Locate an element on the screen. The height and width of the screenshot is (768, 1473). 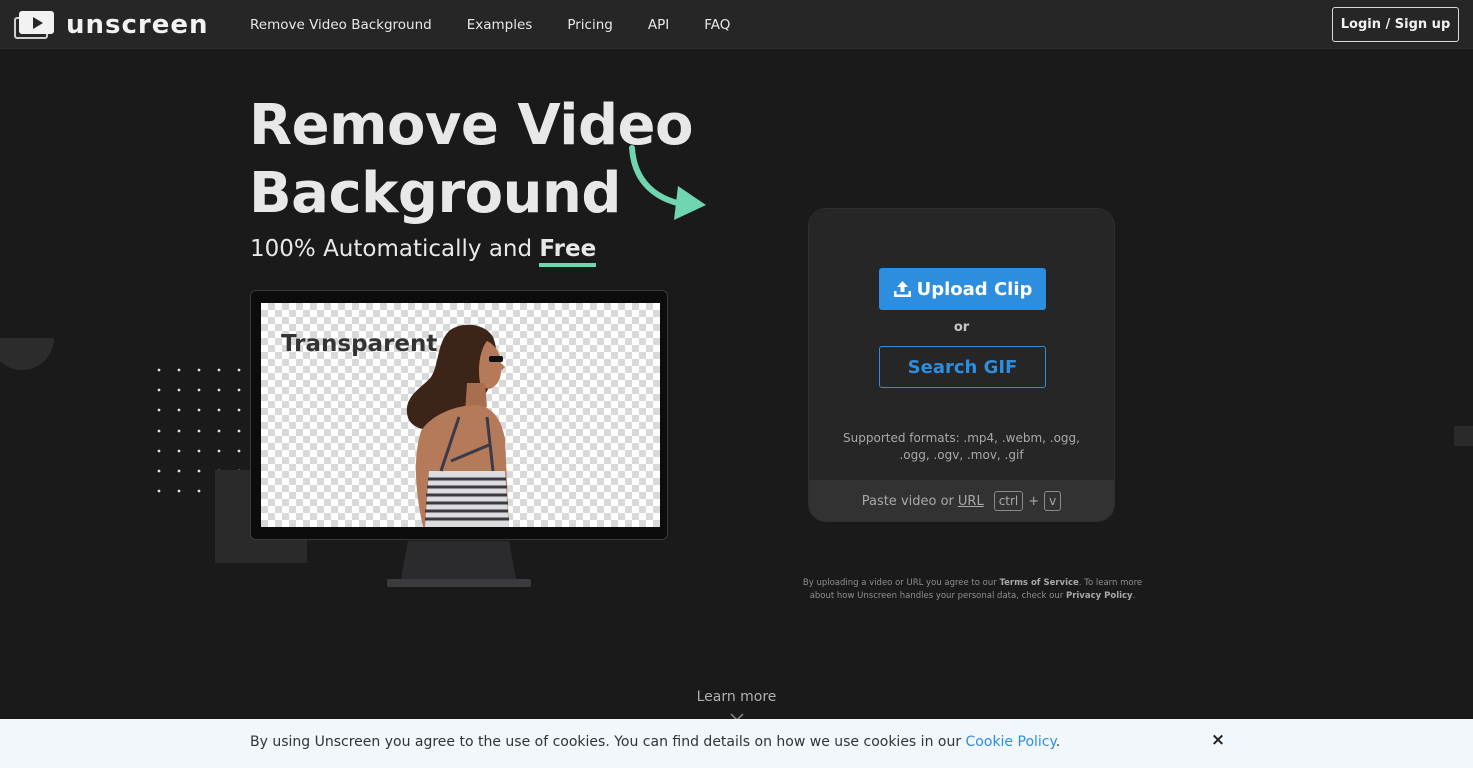
monitor-stand is located at coordinates (458, 560).